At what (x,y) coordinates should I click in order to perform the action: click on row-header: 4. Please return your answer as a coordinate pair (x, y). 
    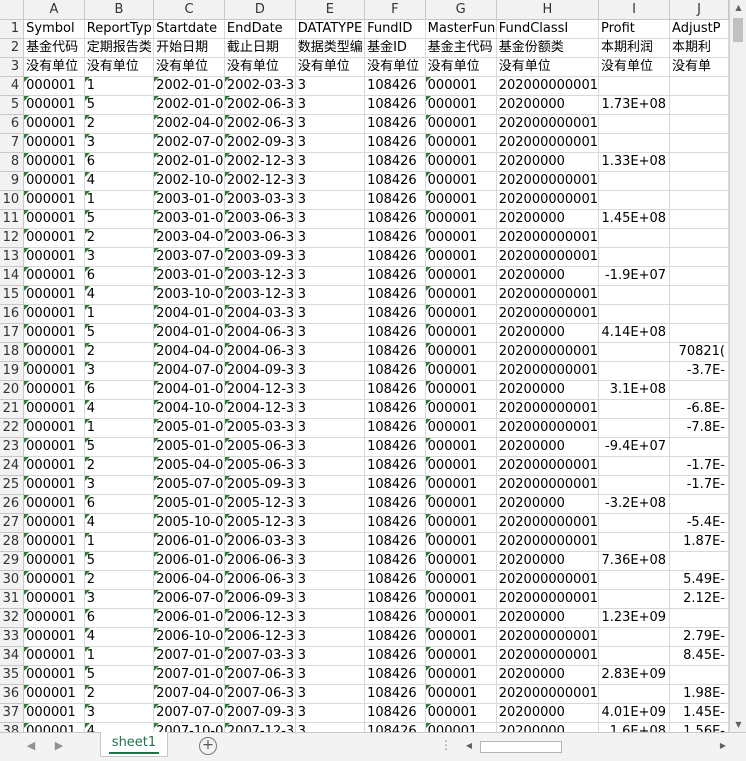
    Looking at the image, I should click on (12, 86).